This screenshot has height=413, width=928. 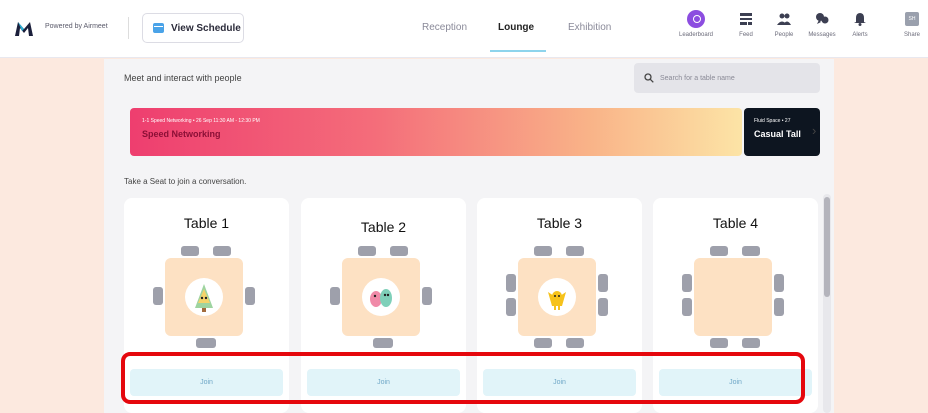 I want to click on chevron-right-icon: ›, so click(x=814, y=130).